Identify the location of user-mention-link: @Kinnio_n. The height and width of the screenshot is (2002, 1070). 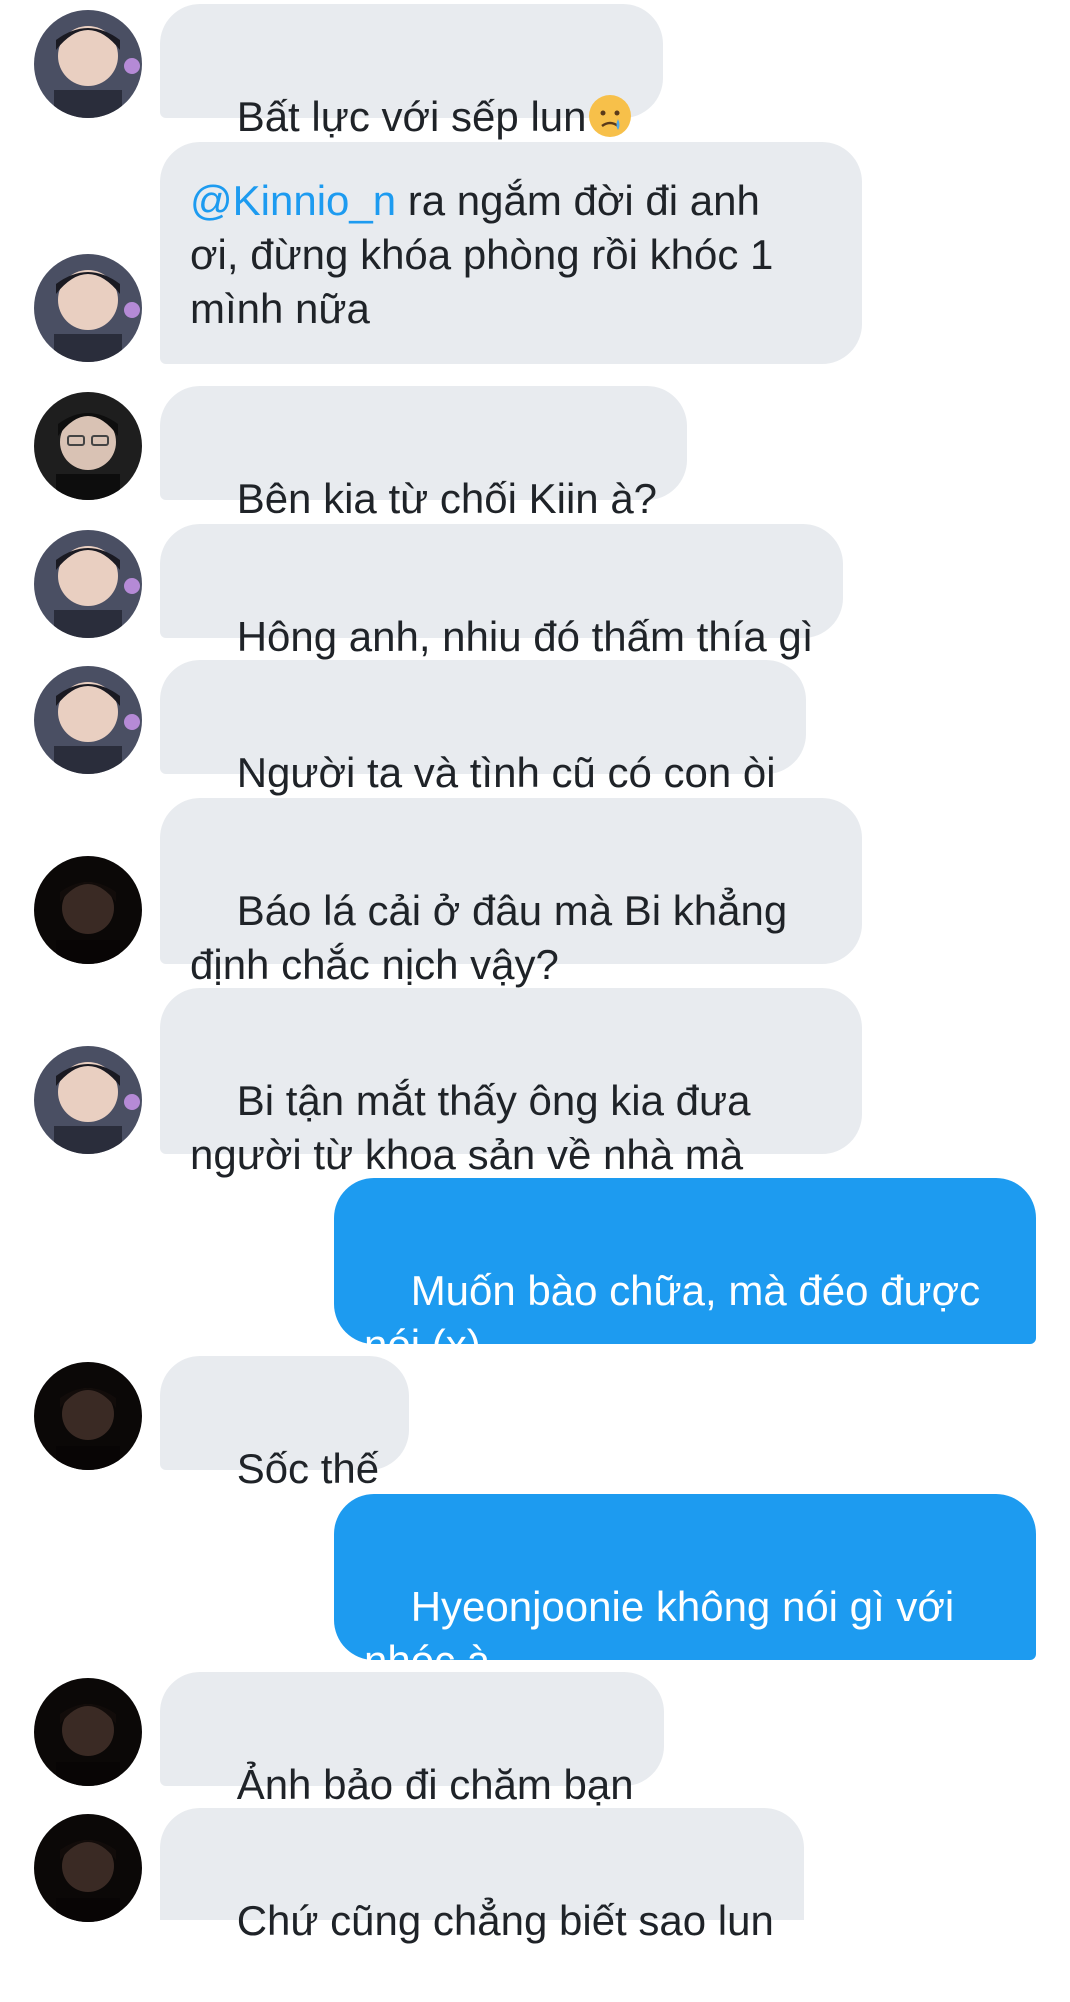
(293, 200).